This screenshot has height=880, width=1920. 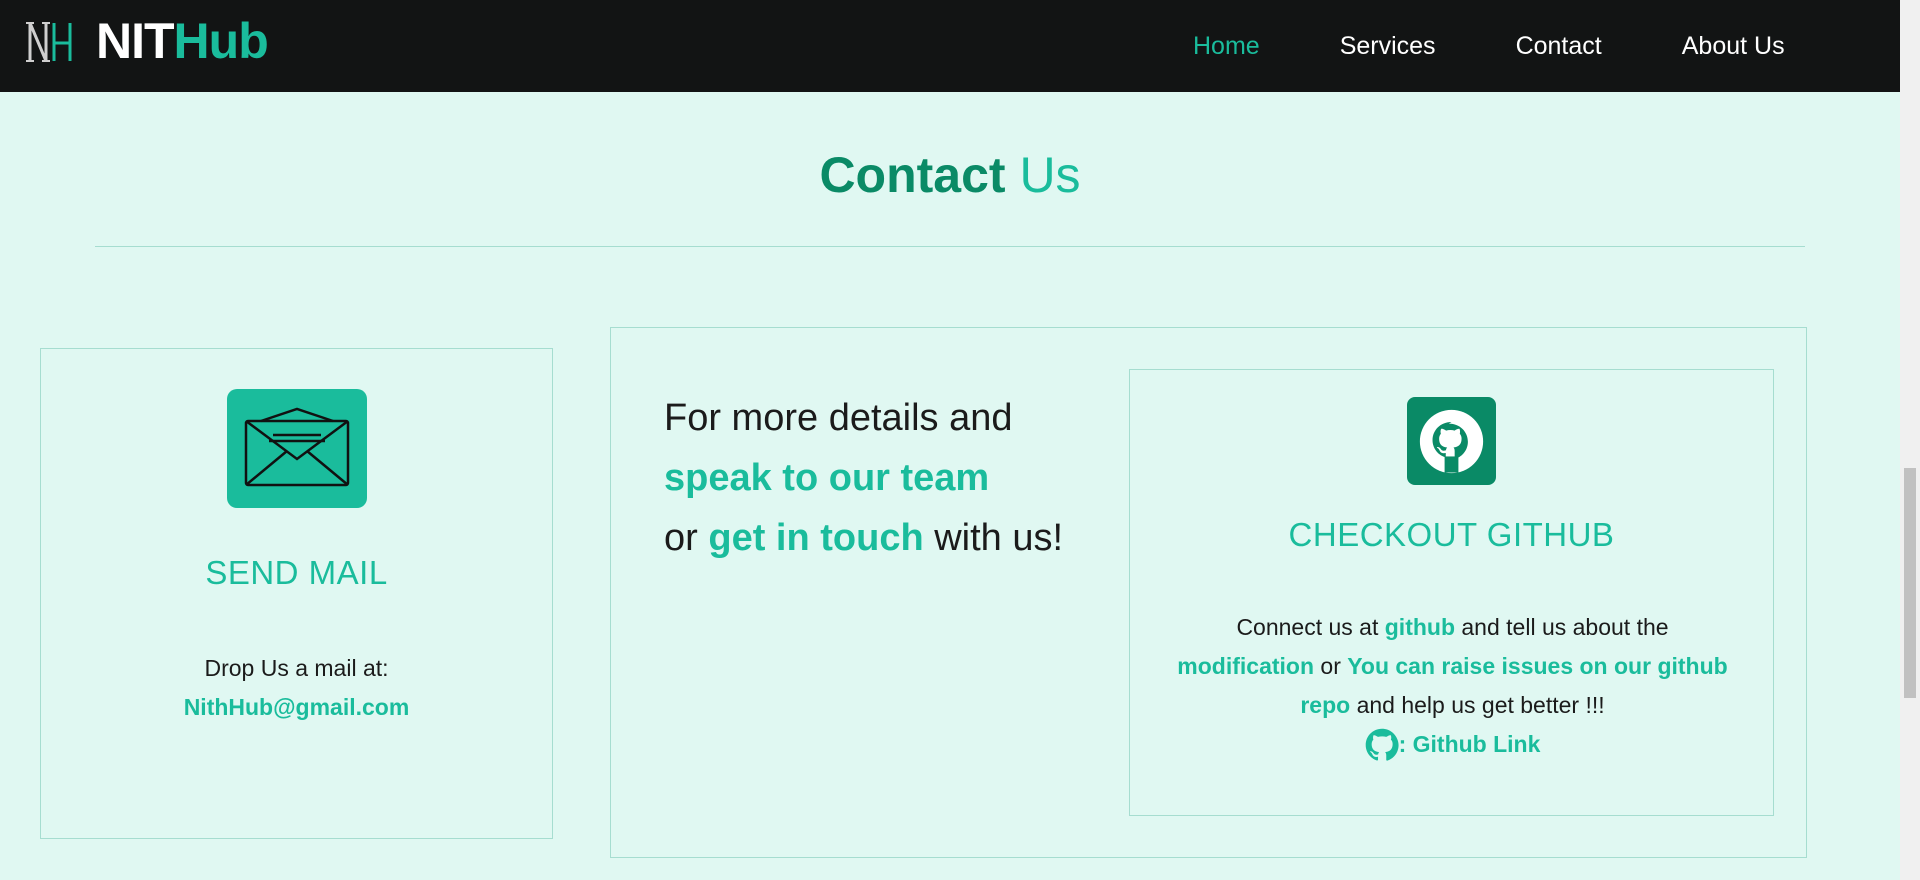 I want to click on get-in-touch-link: get in touch, so click(x=815, y=538).